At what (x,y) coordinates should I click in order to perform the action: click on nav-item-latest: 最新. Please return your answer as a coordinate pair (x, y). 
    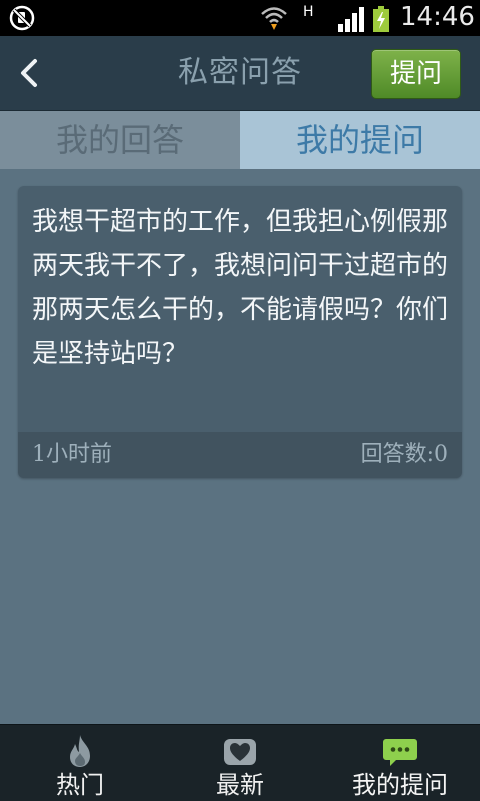
    Looking at the image, I should click on (240, 763).